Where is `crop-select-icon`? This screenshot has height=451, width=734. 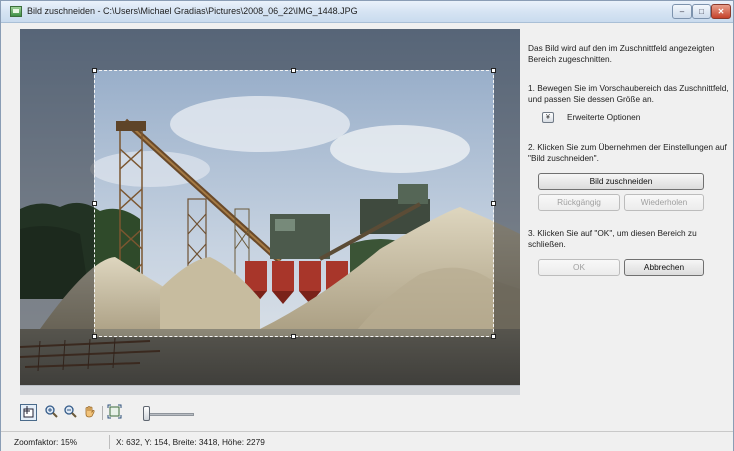
crop-select-icon is located at coordinates (28, 412).